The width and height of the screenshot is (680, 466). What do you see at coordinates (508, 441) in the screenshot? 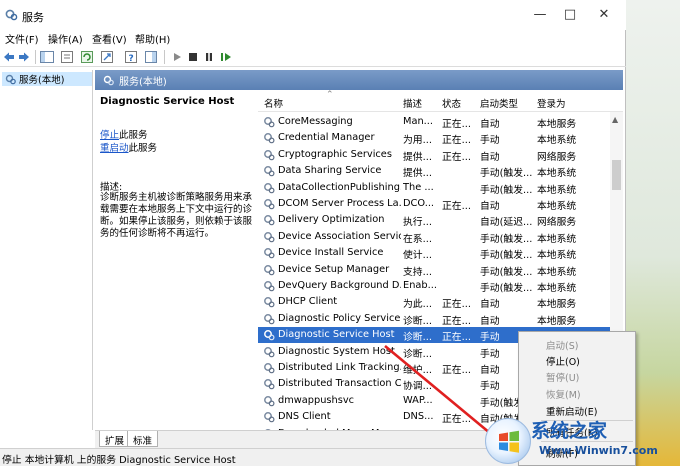
I see `windows-logo-icon` at bounding box center [508, 441].